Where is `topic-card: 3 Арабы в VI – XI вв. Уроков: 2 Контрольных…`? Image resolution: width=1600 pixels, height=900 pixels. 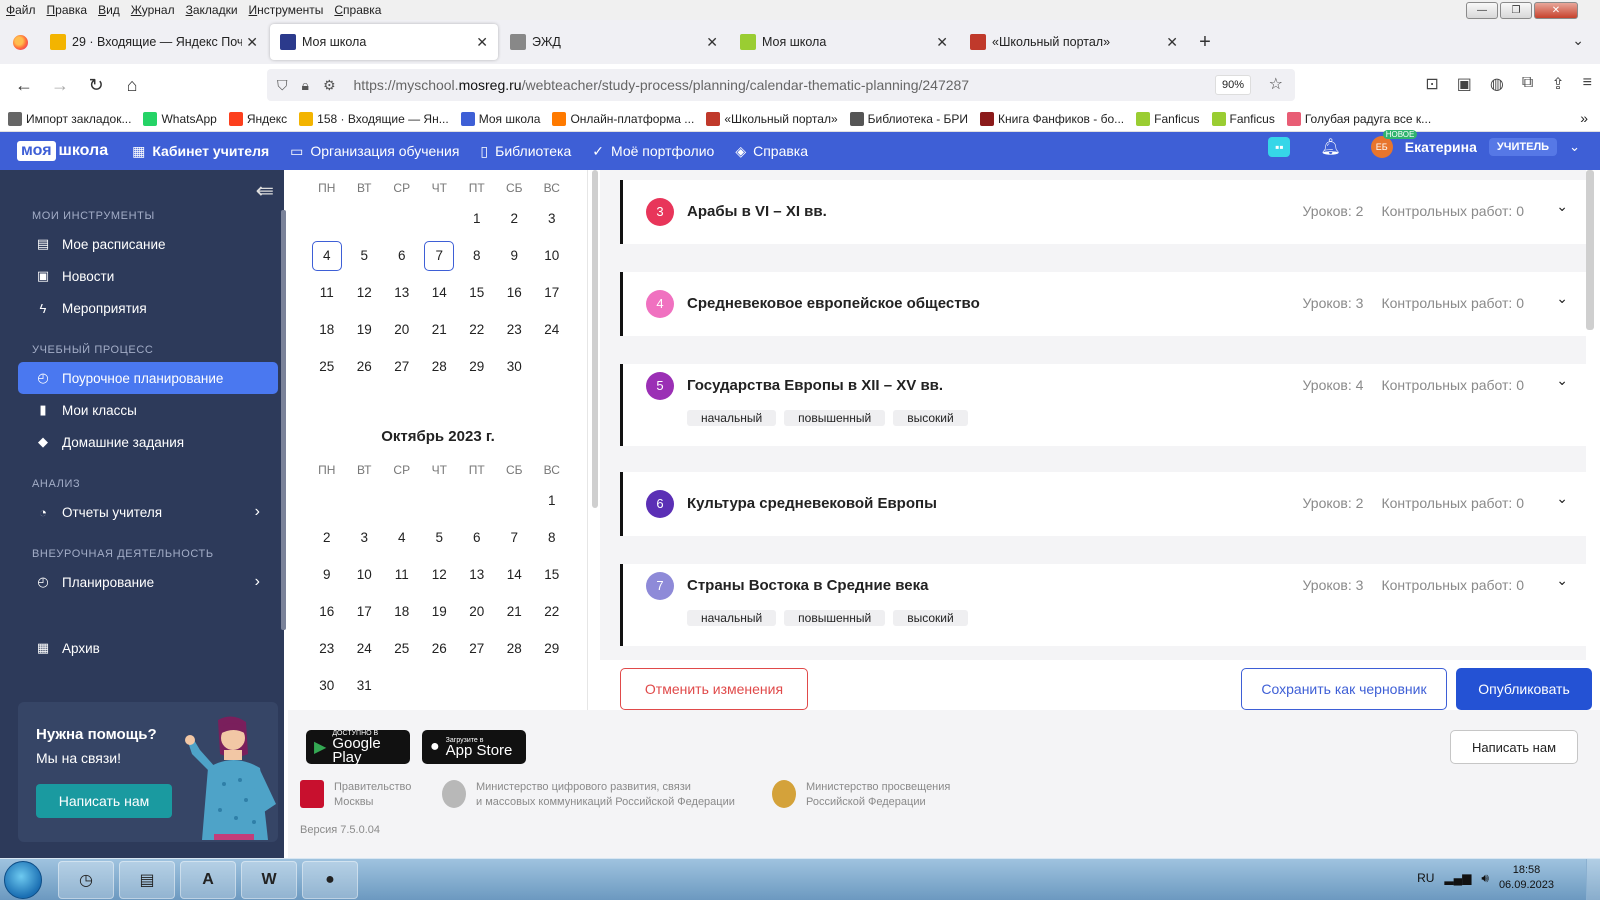 topic-card: 3 Арабы в VI – XI вв. Уроков: 2 Контрольных… is located at coordinates (1103, 212).